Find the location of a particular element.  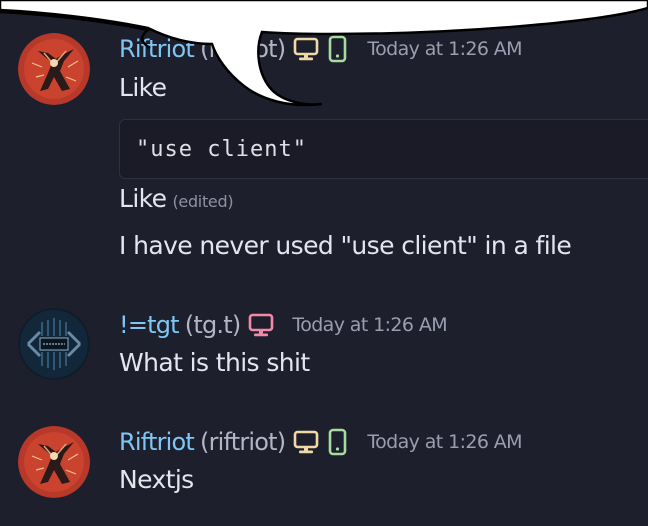

message-text-edited: Like (edited) is located at coordinates (176, 198).